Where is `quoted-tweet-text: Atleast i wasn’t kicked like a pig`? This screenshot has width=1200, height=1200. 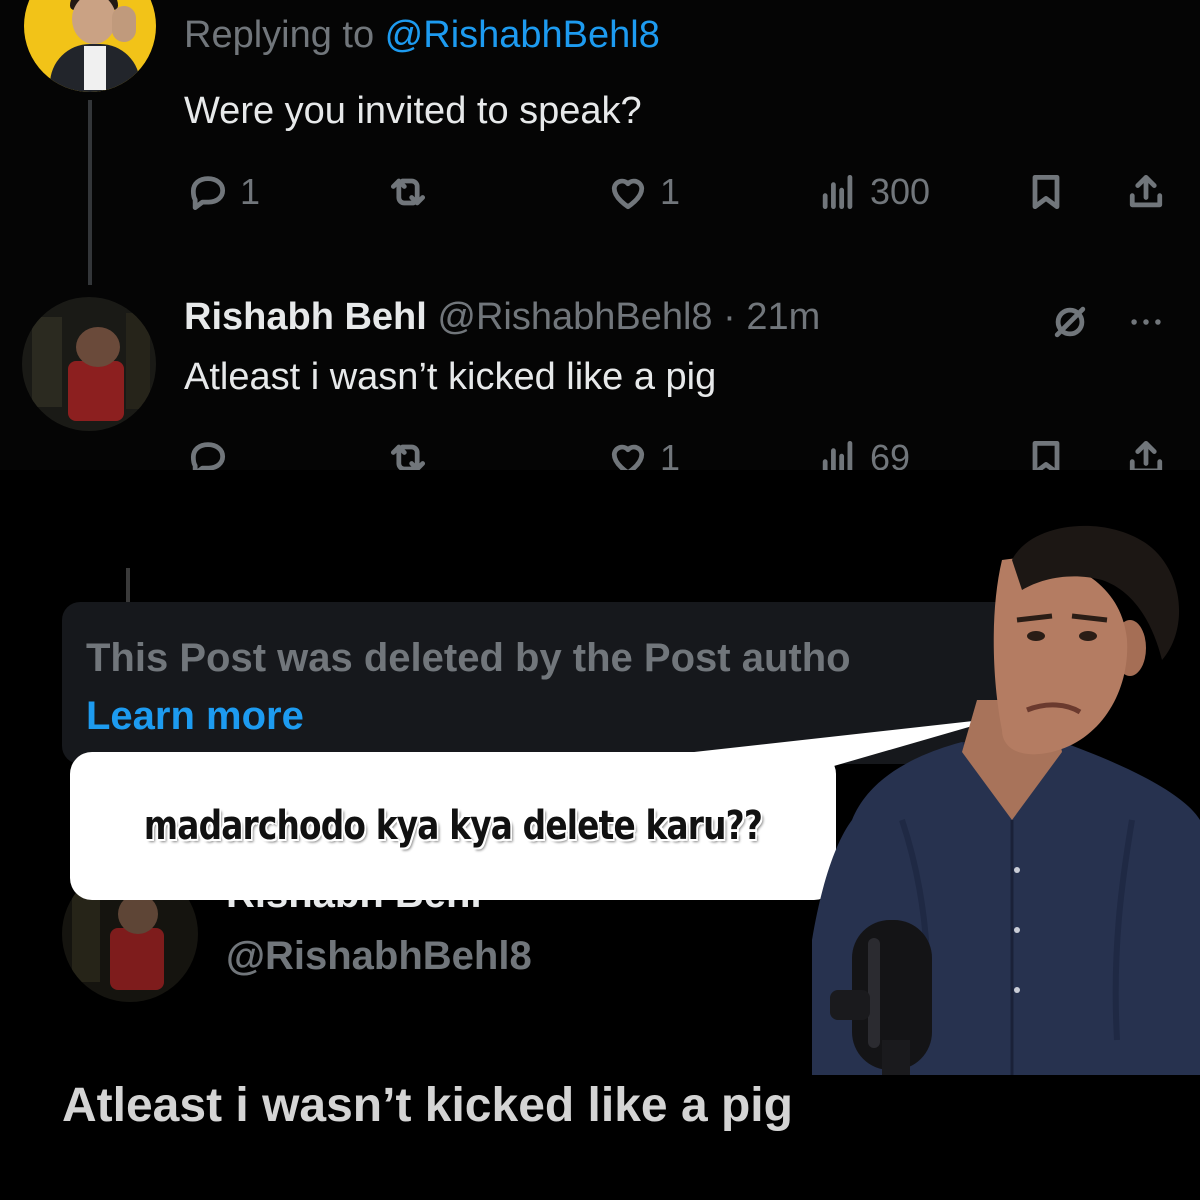
quoted-tweet-text: Atleast i wasn’t kicked like a pig is located at coordinates (427, 1105).